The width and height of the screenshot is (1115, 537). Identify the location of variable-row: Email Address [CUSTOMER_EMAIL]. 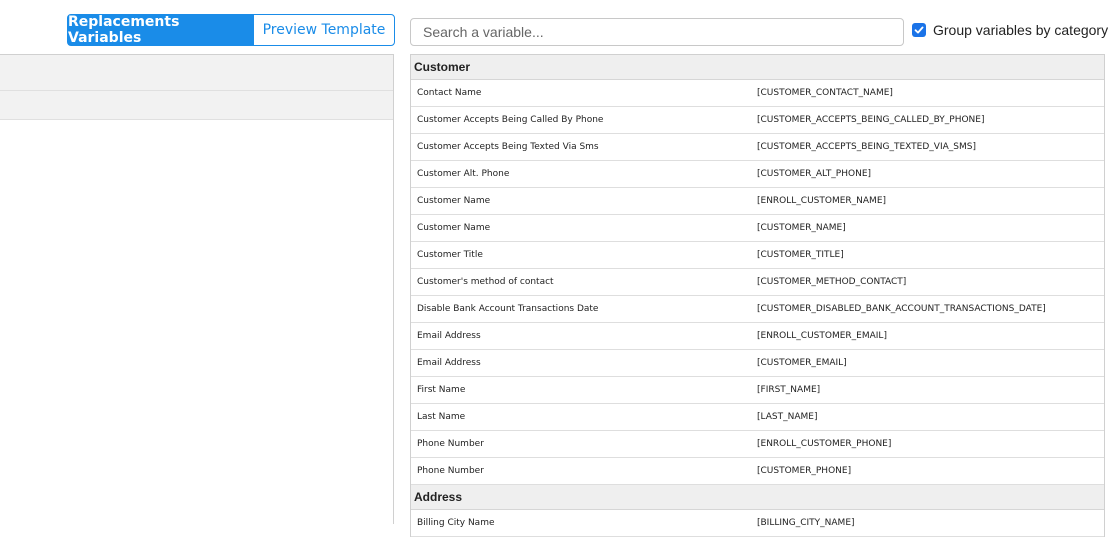
(757, 363).